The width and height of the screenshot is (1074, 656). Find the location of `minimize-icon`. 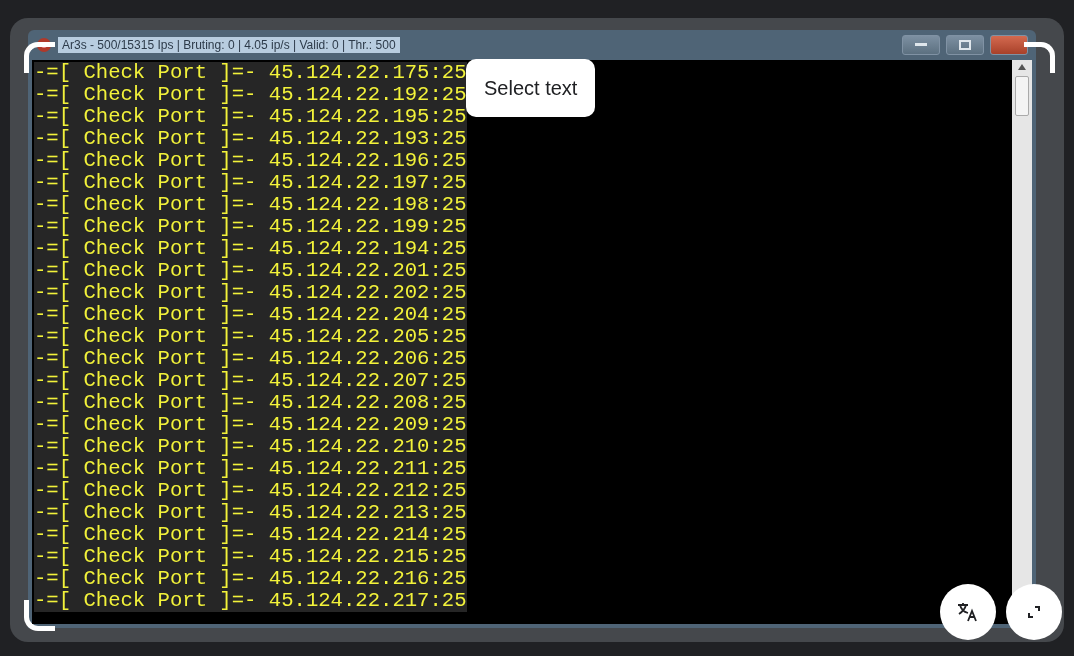

minimize-icon is located at coordinates (921, 45).